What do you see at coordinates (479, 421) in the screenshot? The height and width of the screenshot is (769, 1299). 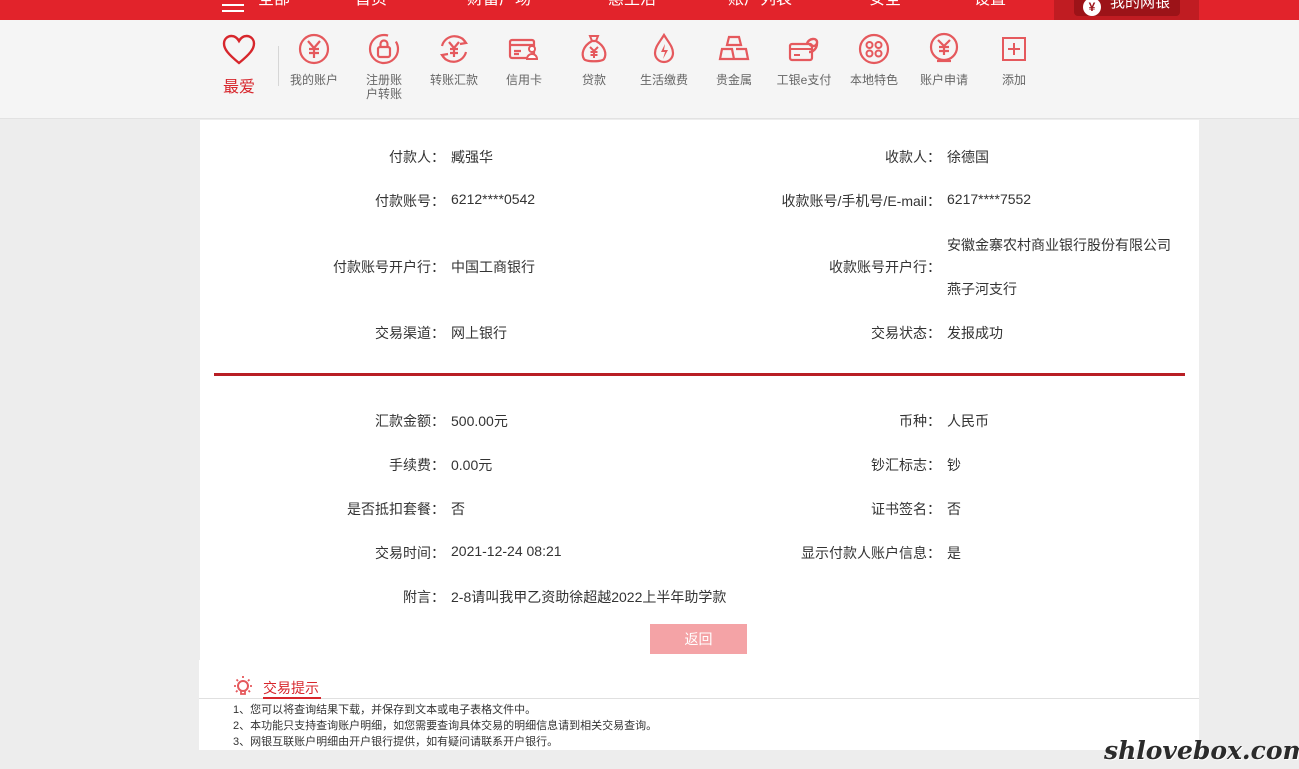 I see `amount-value: 500.00元` at bounding box center [479, 421].